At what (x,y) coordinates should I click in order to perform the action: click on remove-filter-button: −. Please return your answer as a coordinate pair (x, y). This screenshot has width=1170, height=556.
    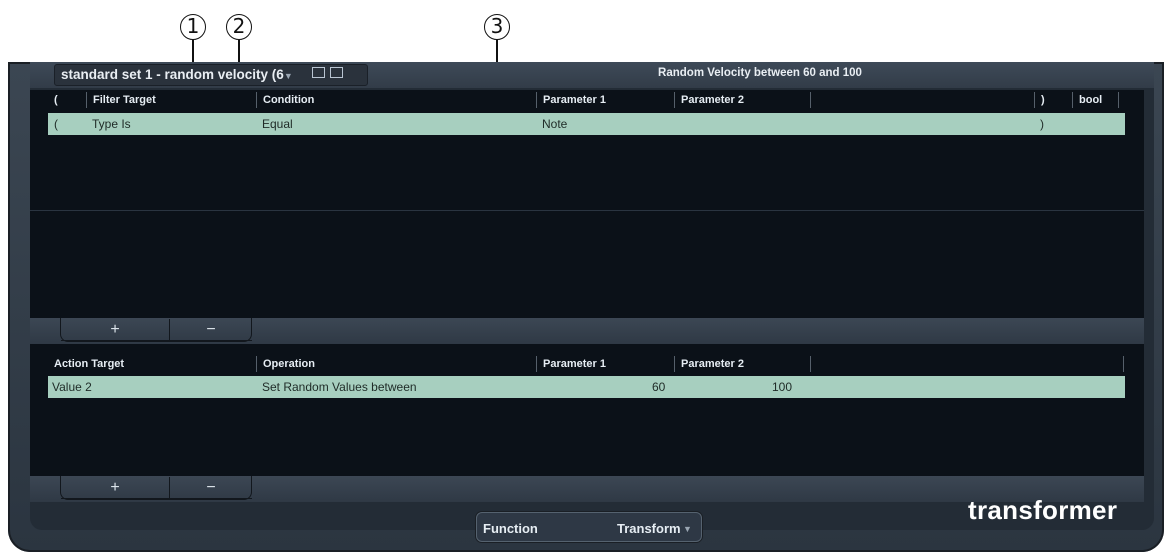
    Looking at the image, I should click on (211, 330).